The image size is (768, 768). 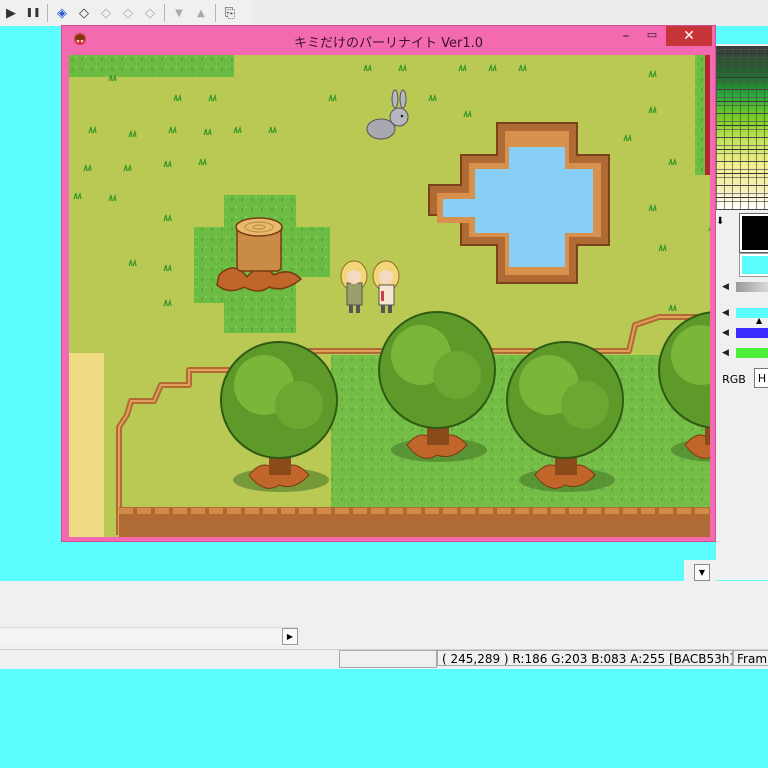 I want to click on layer-star-icon: ◇, so click(x=128, y=13).